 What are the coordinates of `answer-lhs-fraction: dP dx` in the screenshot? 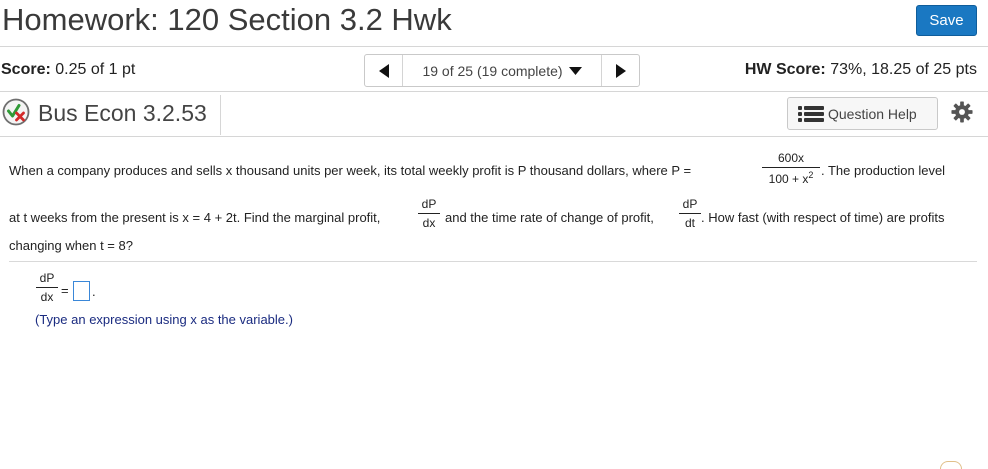 It's located at (47, 287).